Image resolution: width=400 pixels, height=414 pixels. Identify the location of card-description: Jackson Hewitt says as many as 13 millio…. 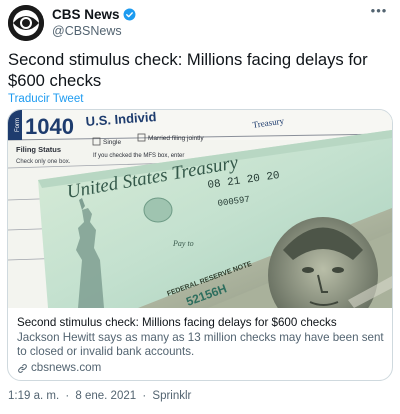
(200, 344).